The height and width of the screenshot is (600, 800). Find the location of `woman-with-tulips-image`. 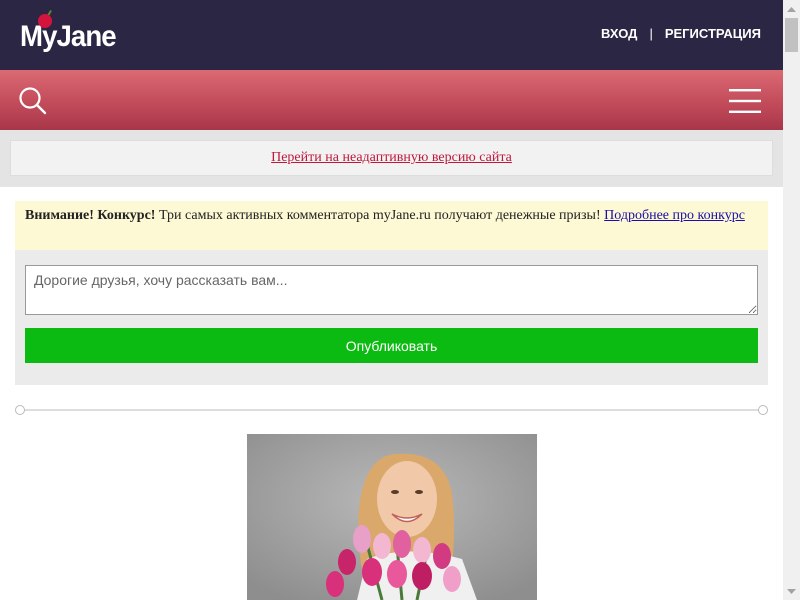

woman-with-tulips-image is located at coordinates (392, 517).